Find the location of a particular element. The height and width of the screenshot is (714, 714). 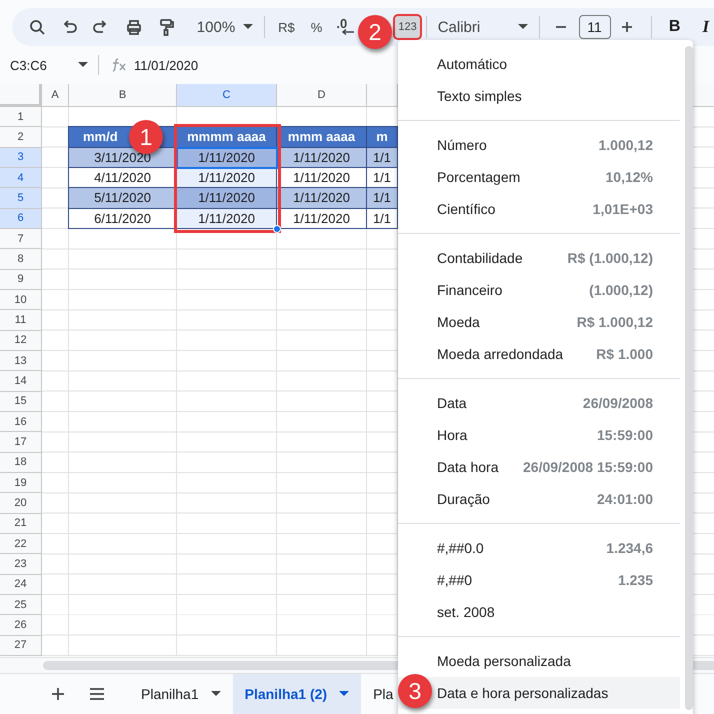

row-header: 9 is located at coordinates (21, 280).